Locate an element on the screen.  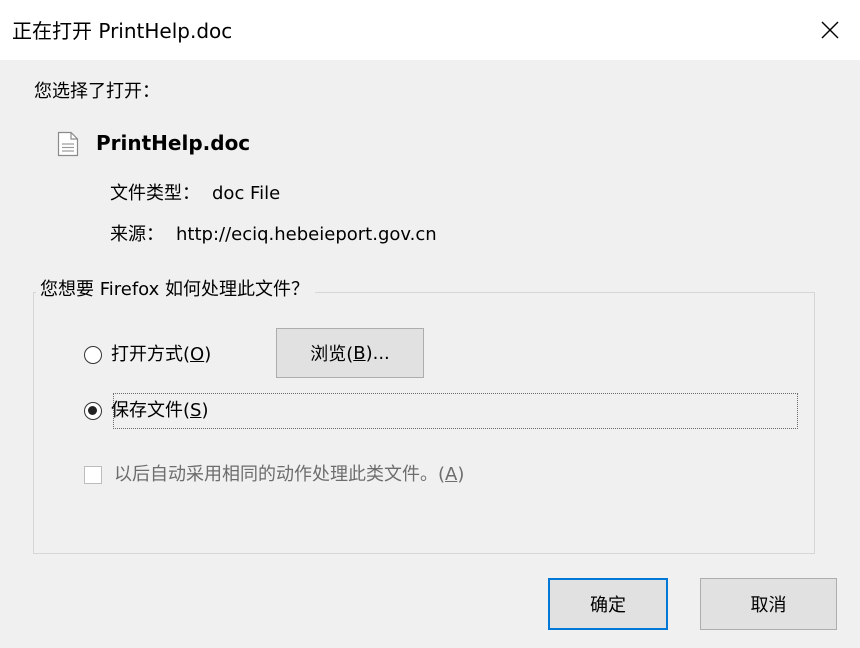
action-group-legend: 您想要 Firefox 如何处理此文件？ is located at coordinates (176, 290).